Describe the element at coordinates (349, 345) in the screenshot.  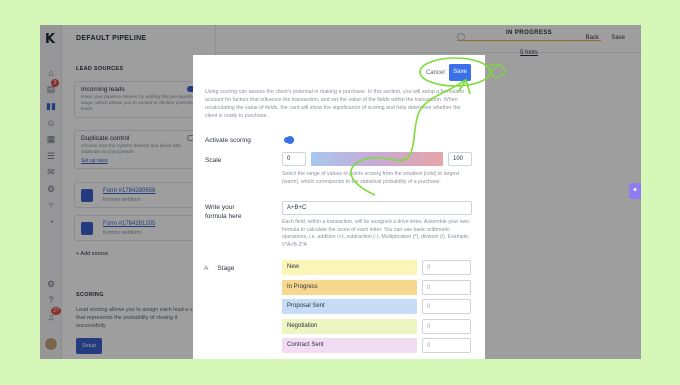
I see `stage-row: Contract Sent` at that location.